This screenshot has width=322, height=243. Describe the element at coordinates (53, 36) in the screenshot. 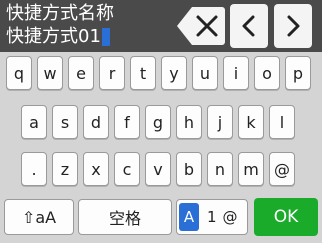

I see `input-value: 快捷方式01` at that location.